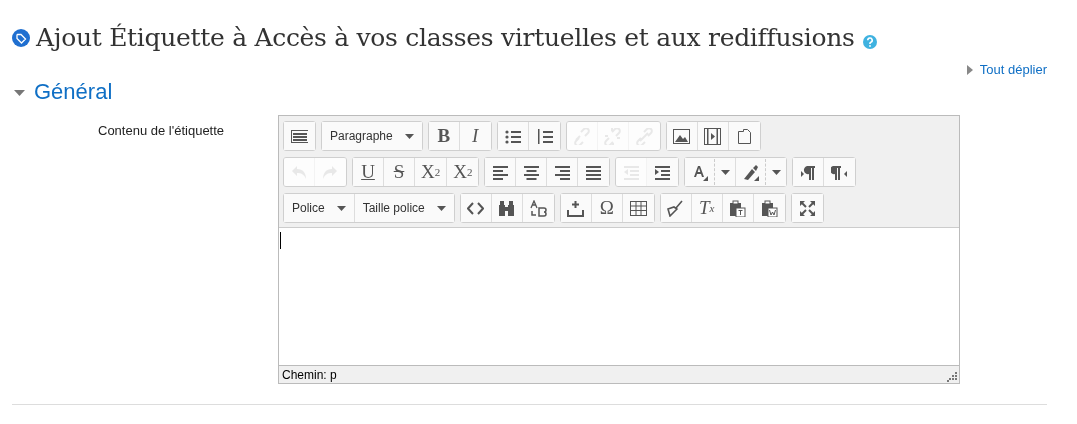  Describe the element at coordinates (751, 172) in the screenshot. I see `highlighter-icon` at that location.